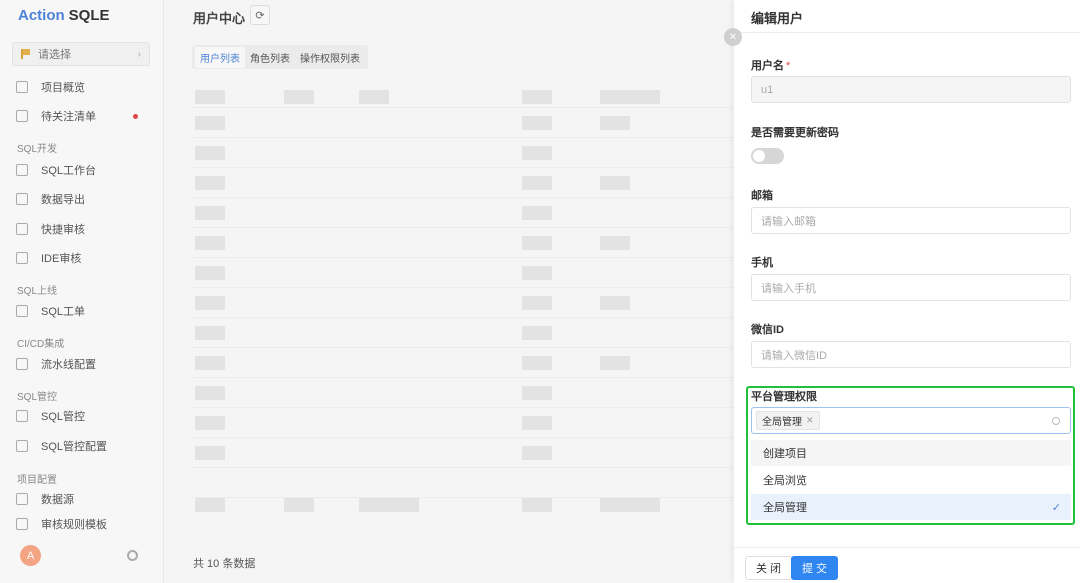  I want to click on refresh-button: ⟳, so click(260, 15).